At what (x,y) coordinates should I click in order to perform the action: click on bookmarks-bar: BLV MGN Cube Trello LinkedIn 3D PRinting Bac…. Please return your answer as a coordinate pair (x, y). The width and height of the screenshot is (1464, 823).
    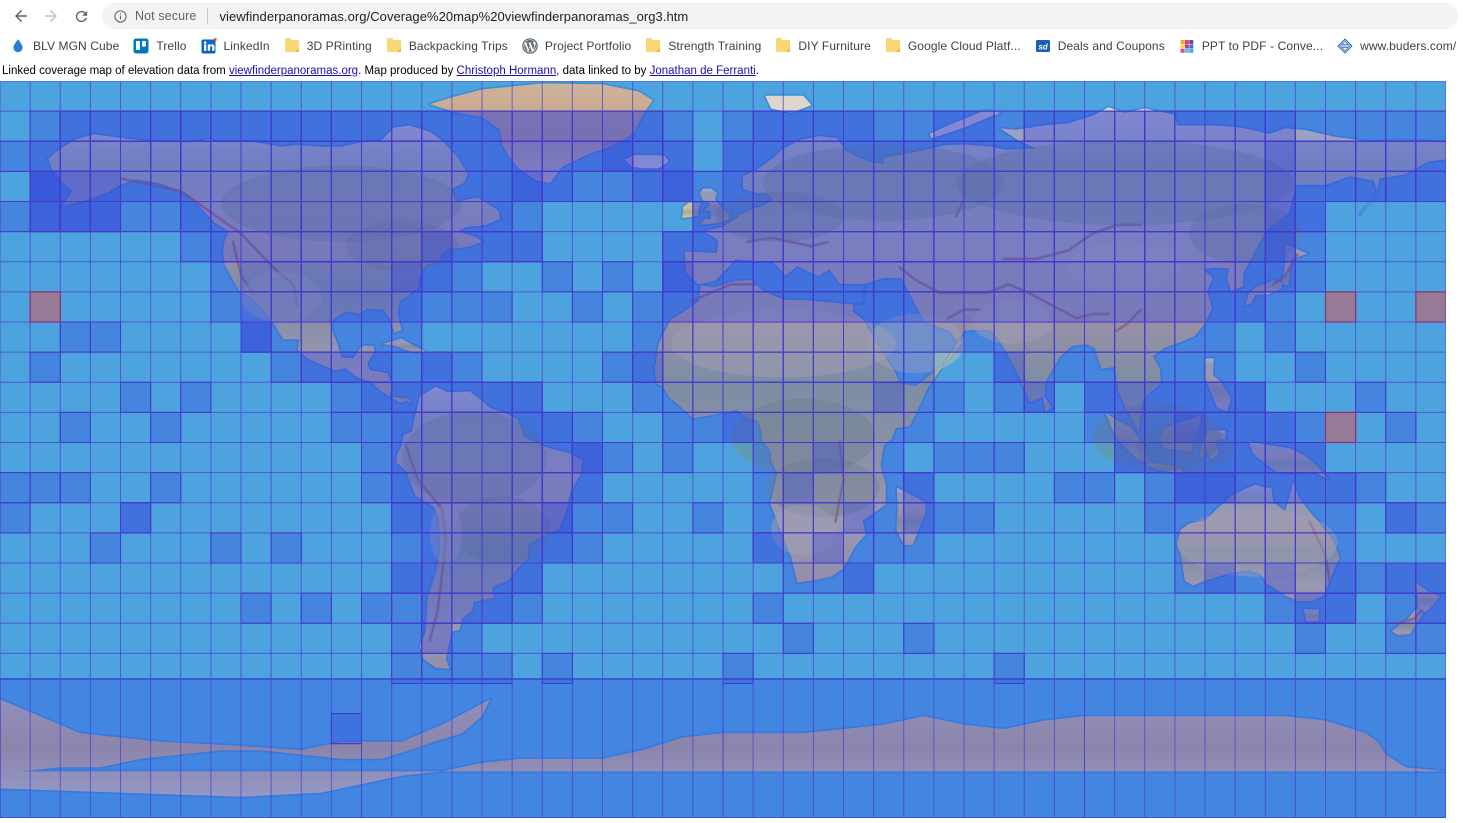
    Looking at the image, I should click on (732, 46).